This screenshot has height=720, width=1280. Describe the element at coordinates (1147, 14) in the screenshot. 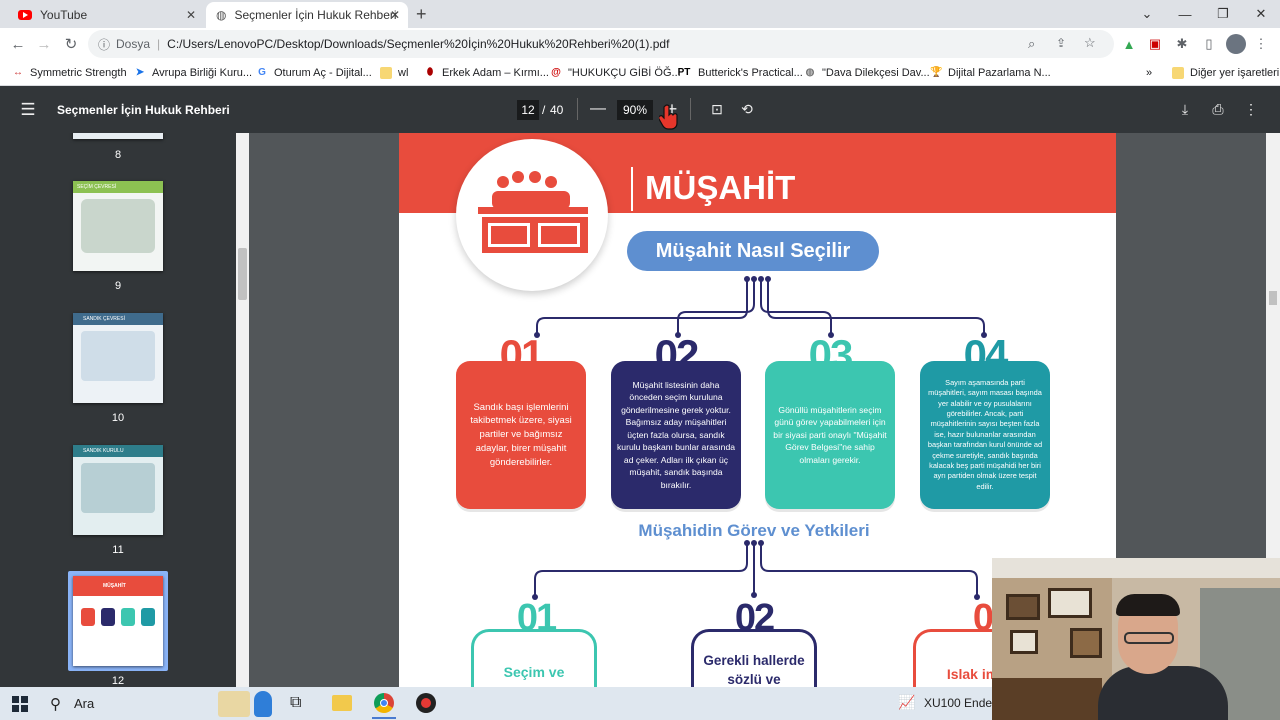

I see `chevron-down-icon: ⌄` at that location.